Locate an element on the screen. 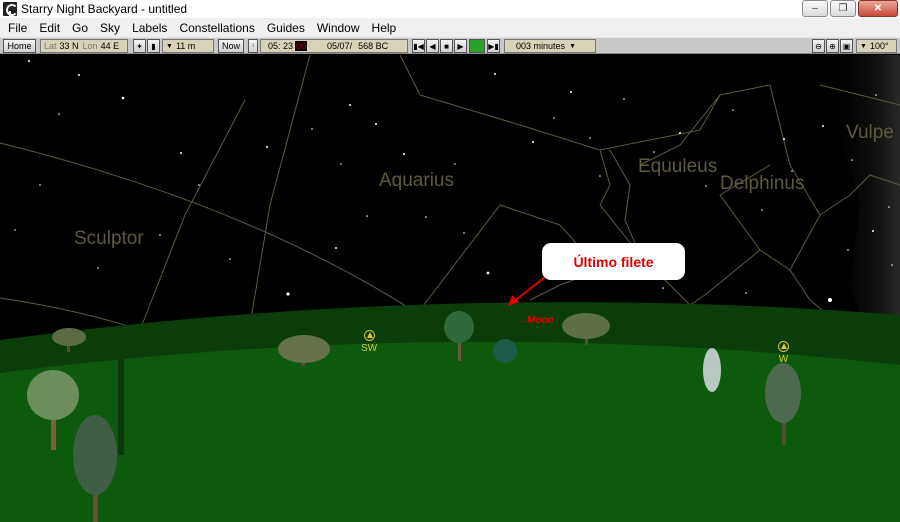  fast-forward-icon: ▶▮ is located at coordinates (493, 46).